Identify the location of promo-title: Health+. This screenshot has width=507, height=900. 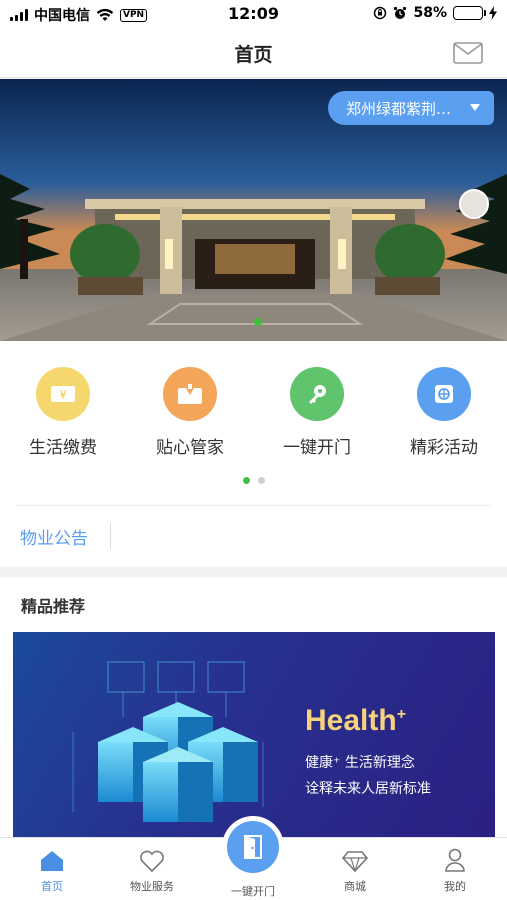
(355, 721).